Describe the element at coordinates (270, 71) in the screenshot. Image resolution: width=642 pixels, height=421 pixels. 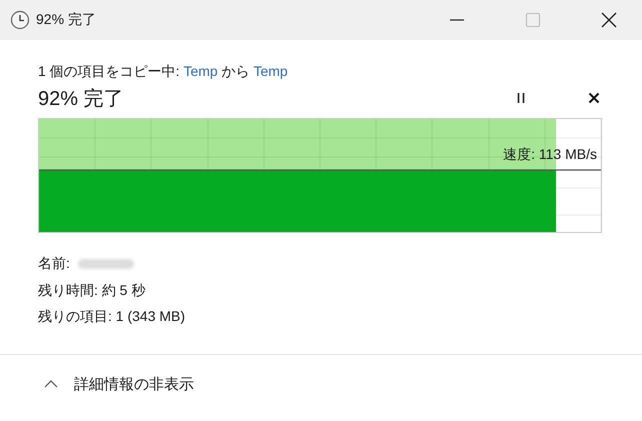
I see `destination-link: Temp` at that location.